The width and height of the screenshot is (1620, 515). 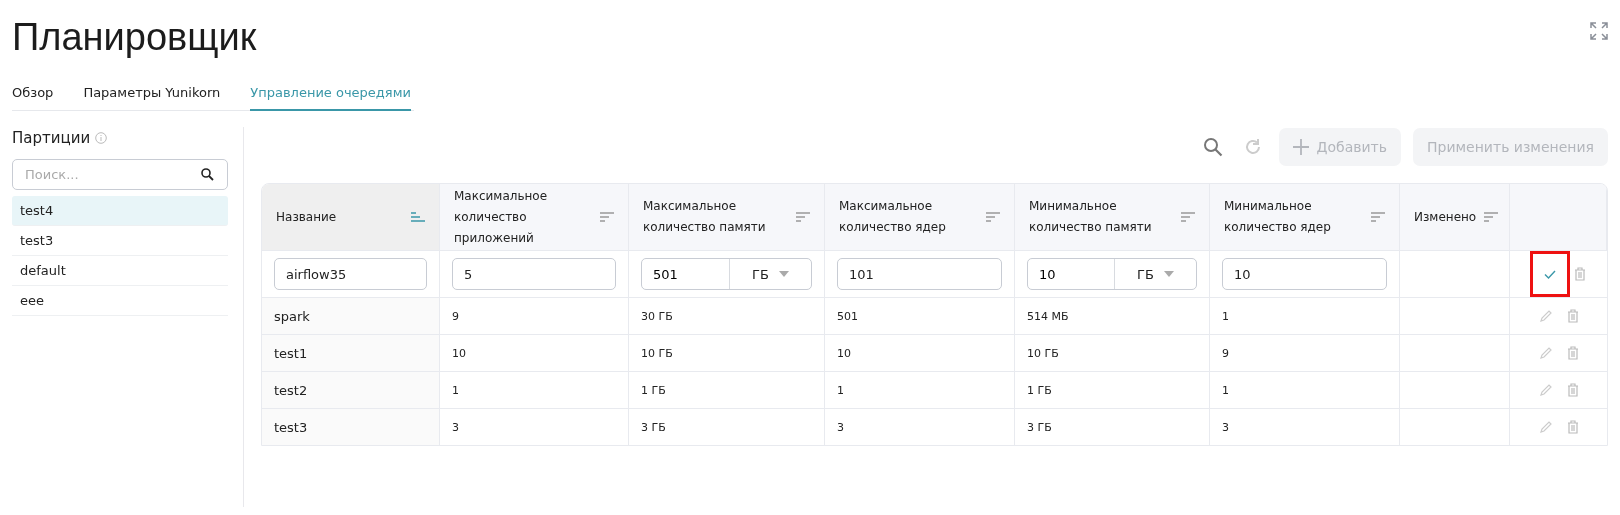 What do you see at coordinates (51, 138) in the screenshot?
I see `sidebar-heading: Партиции` at bounding box center [51, 138].